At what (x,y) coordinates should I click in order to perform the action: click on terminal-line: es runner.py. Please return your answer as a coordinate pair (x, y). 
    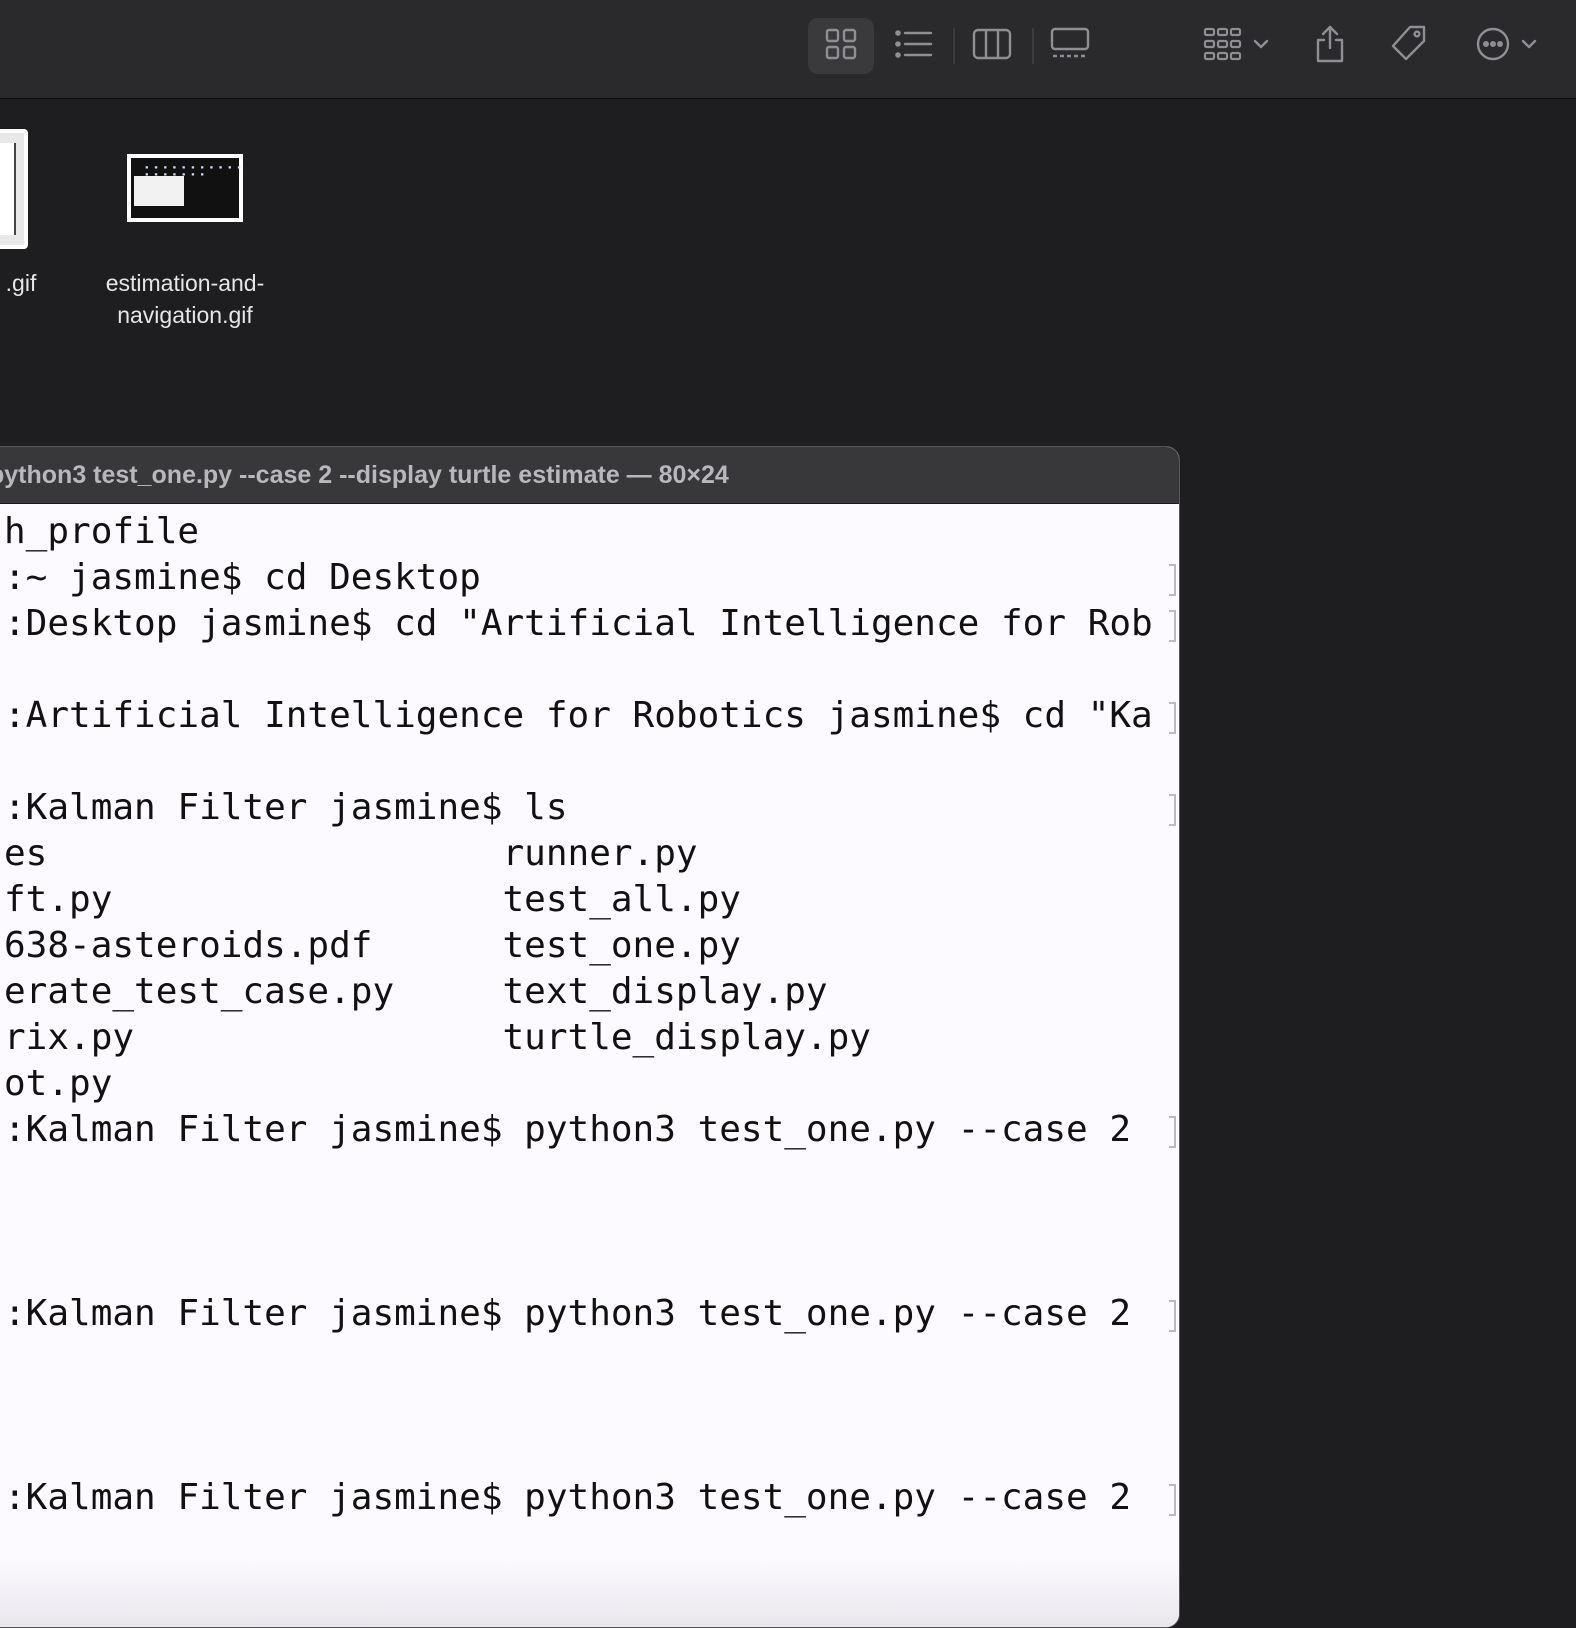
    Looking at the image, I should click on (351, 853).